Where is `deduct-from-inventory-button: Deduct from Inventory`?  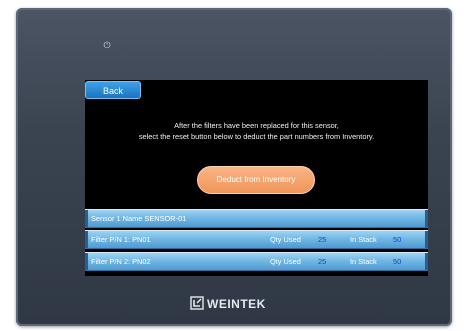
deduct-from-inventory-button: Deduct from Inventory is located at coordinates (256, 180).